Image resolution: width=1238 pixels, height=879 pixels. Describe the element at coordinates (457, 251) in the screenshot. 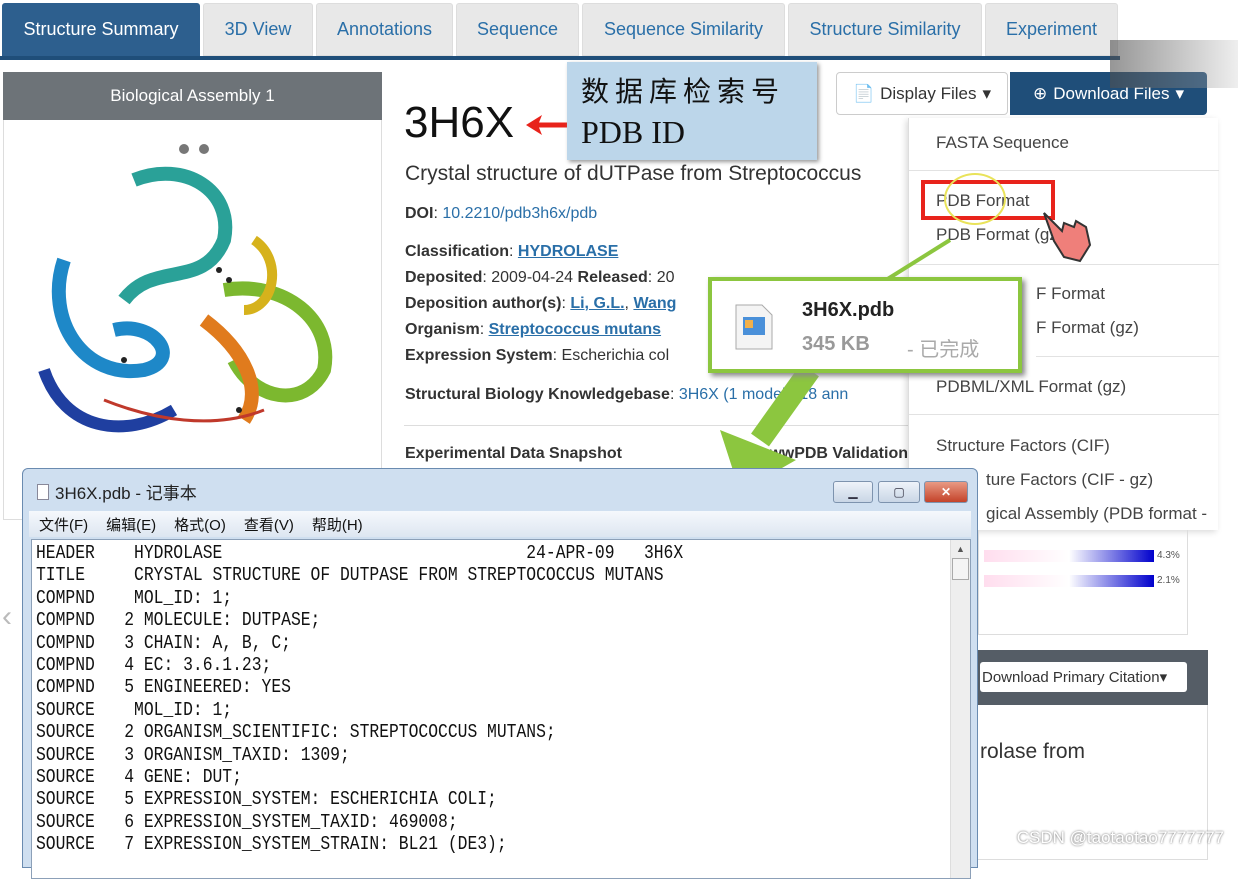

I see `classification-label: Classification` at that location.